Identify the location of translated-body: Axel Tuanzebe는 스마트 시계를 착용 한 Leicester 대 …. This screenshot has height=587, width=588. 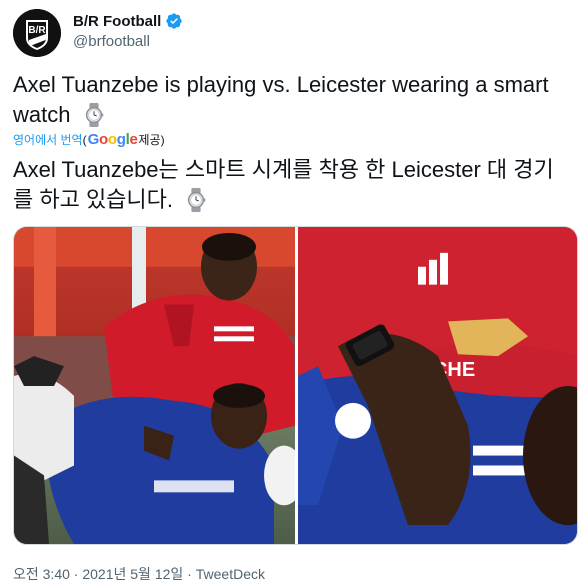
(283, 184).